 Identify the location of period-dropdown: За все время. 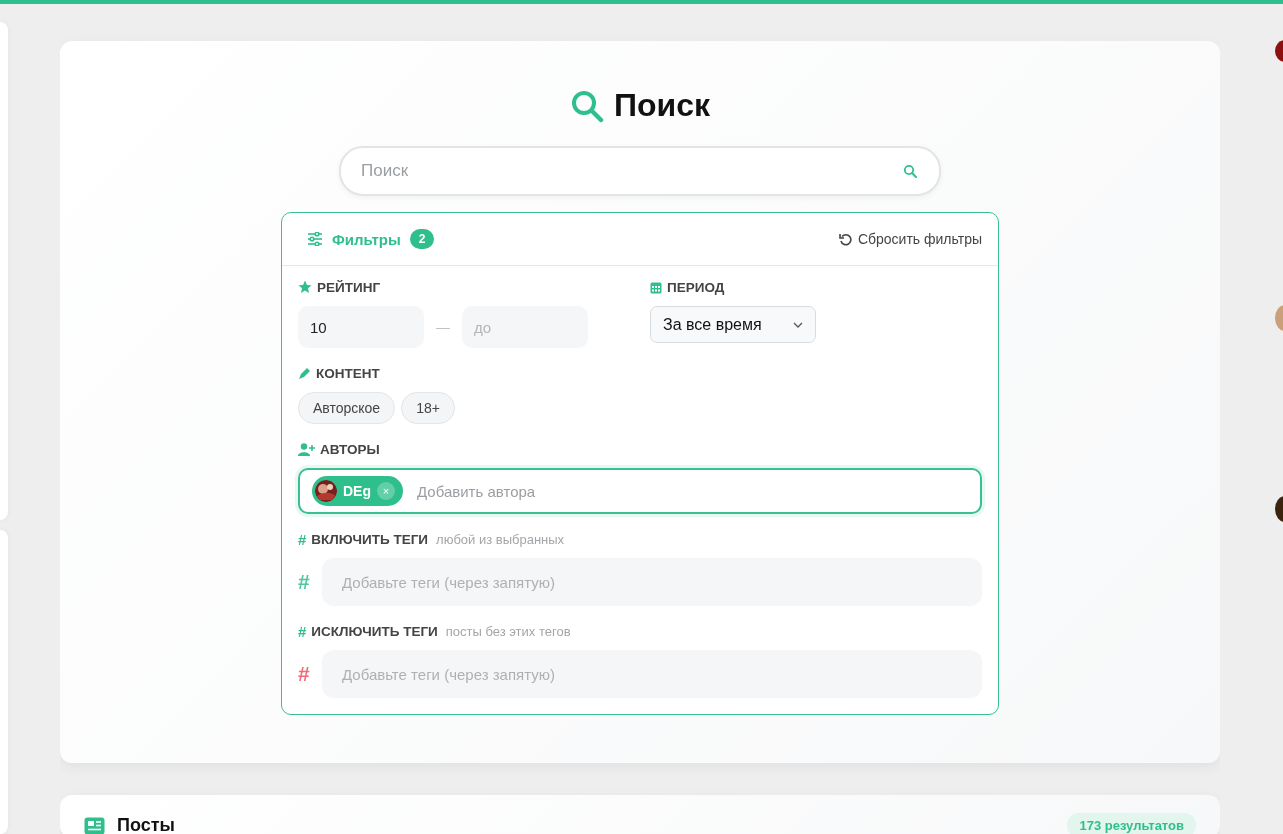
(733, 324).